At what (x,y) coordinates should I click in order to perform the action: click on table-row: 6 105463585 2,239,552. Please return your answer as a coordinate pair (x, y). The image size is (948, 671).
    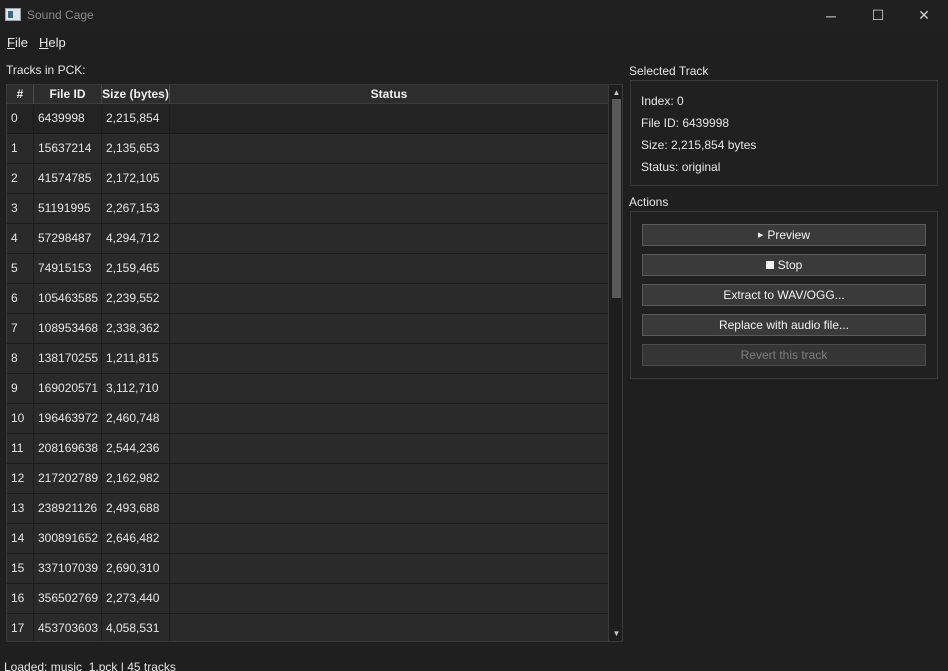
    Looking at the image, I should click on (307, 299).